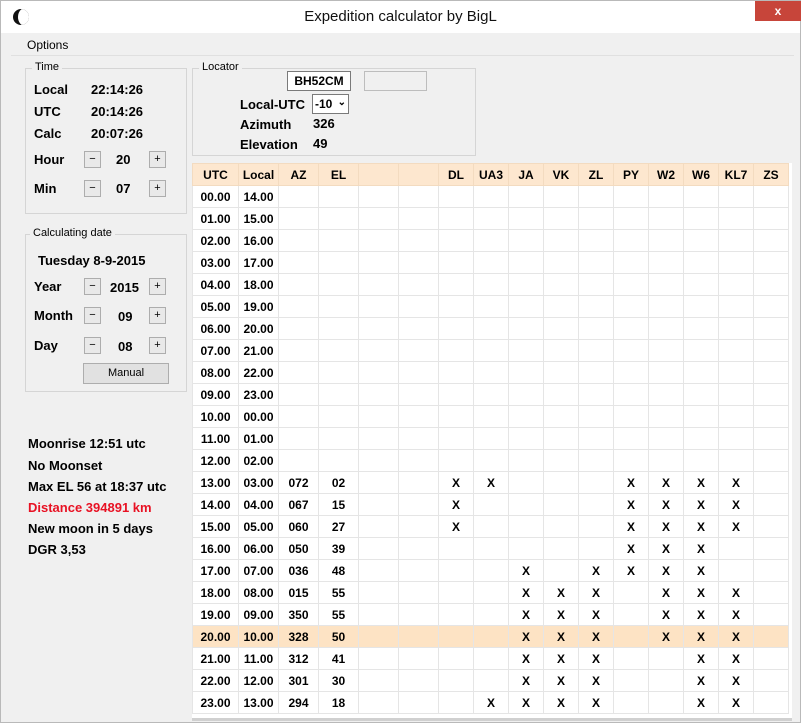 The height and width of the screenshot is (723, 801). Describe the element at coordinates (490, 526) in the screenshot. I see `table-row: 15.00 05.00 060 27 X X X X X` at that location.